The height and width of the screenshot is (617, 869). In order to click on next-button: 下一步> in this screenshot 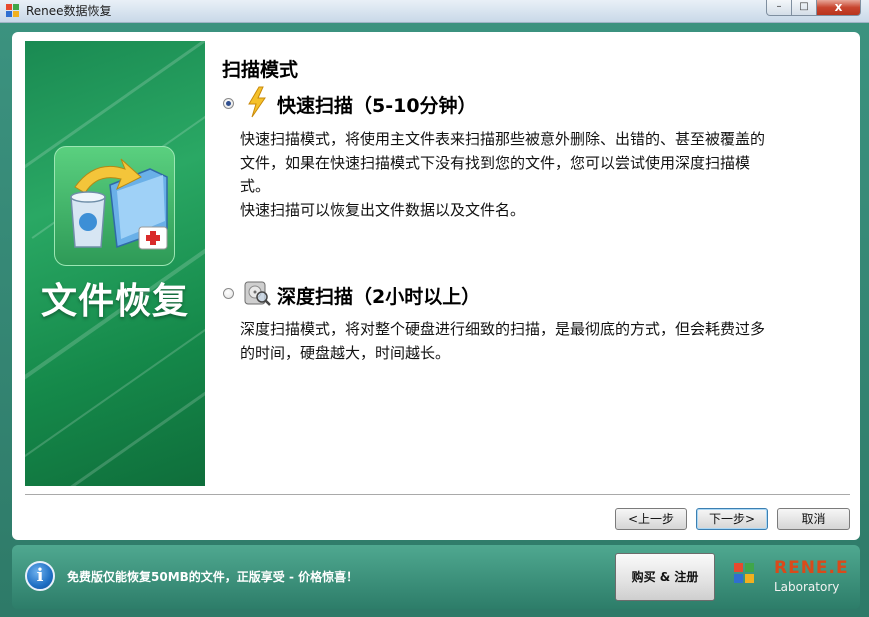, I will do `click(732, 519)`.